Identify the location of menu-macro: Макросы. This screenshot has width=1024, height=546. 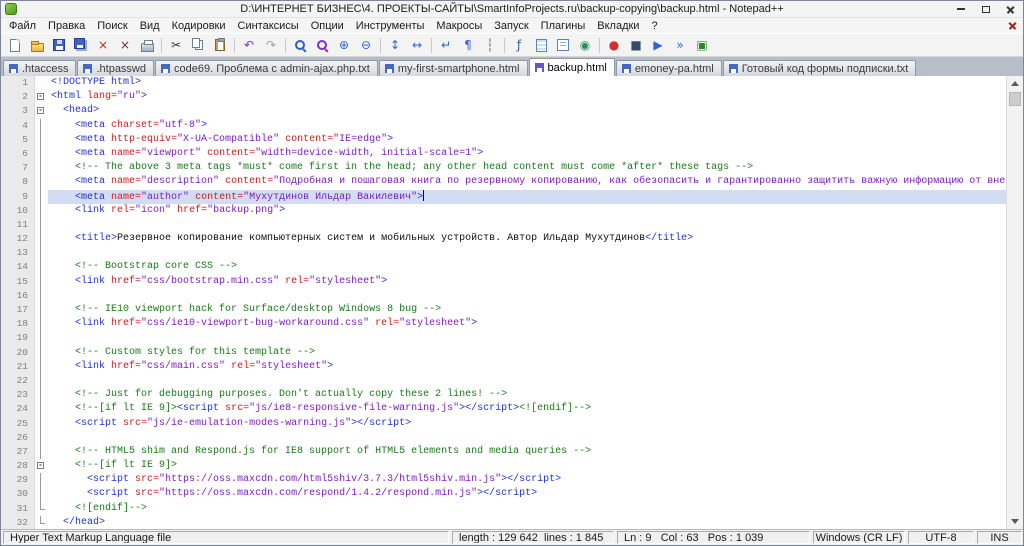
(459, 26).